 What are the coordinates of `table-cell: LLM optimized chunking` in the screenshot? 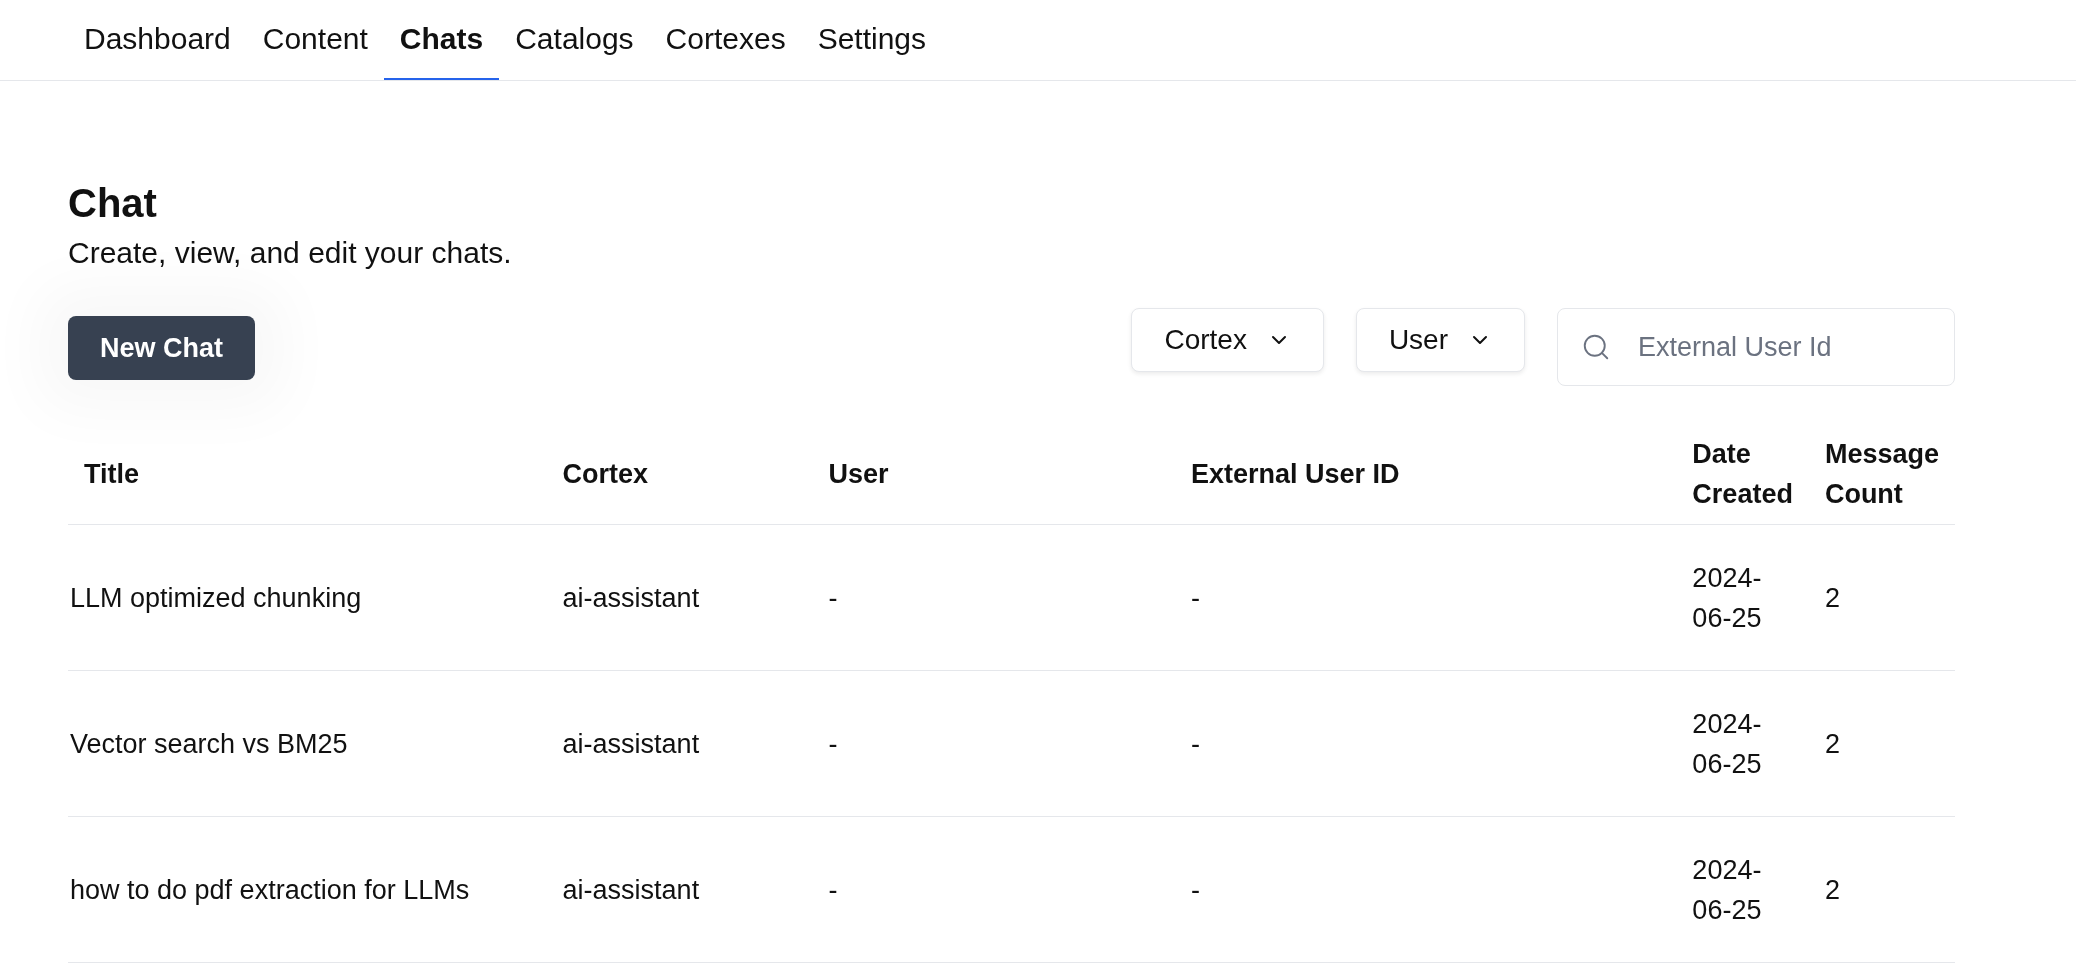 It's located at (307, 597).